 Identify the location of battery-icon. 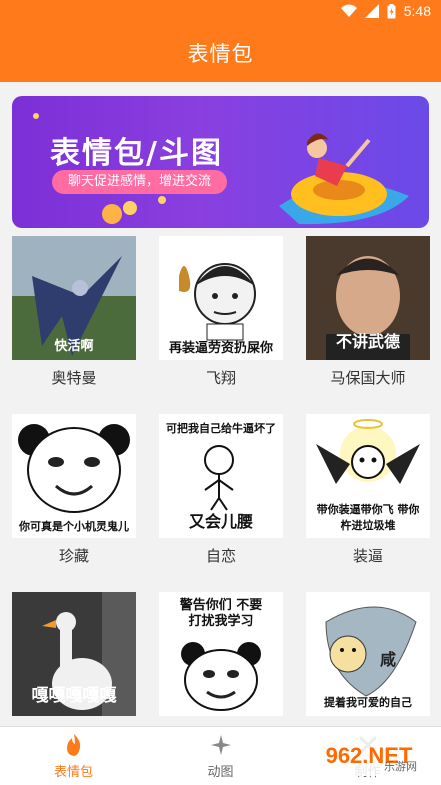
(391, 10).